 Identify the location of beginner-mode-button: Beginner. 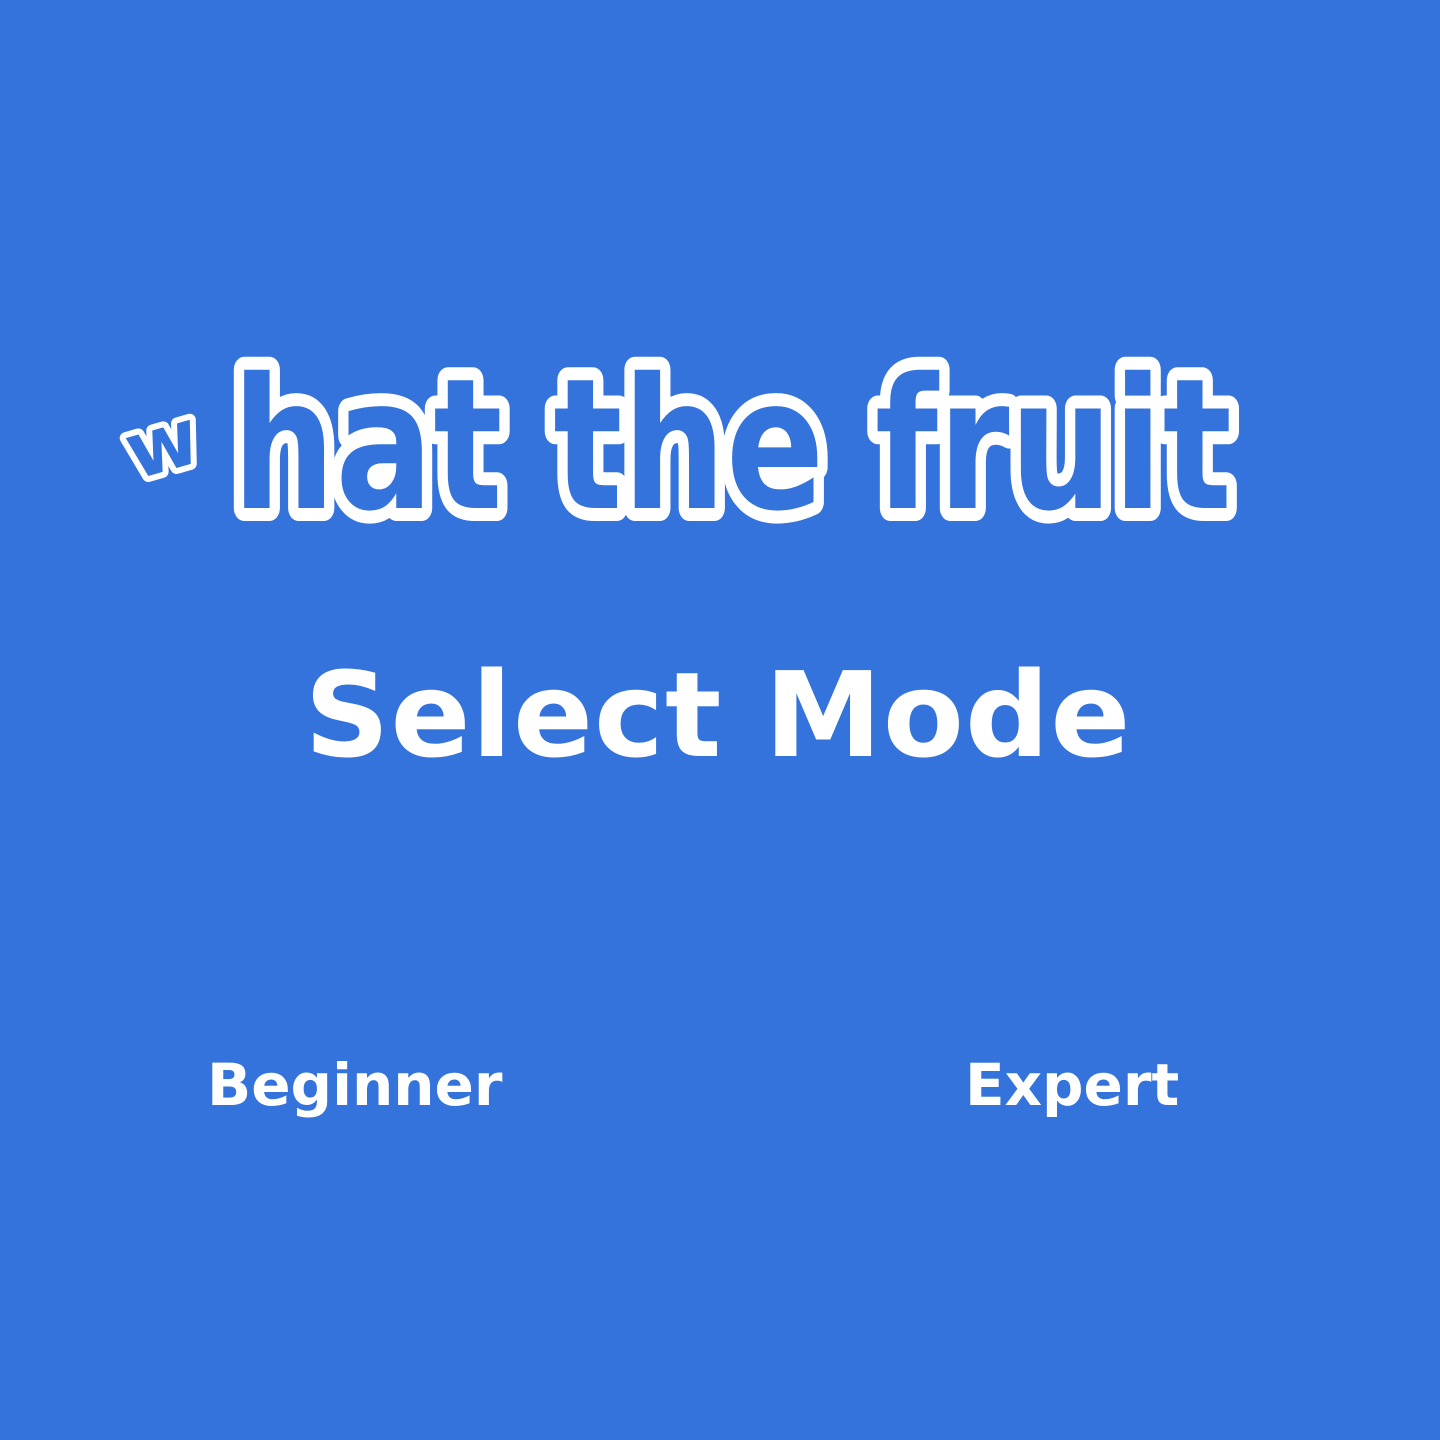
(354, 1085).